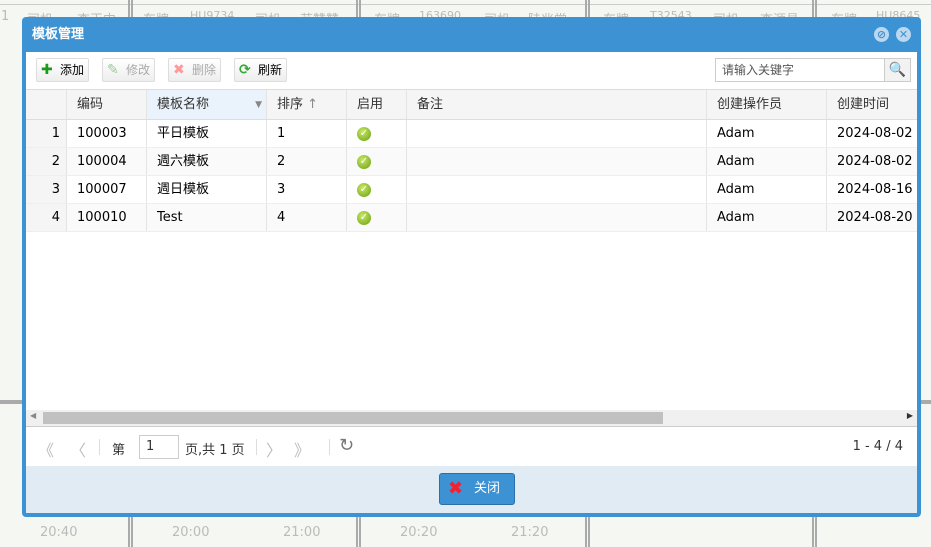  I want to click on col-note: 备注, so click(557, 104).